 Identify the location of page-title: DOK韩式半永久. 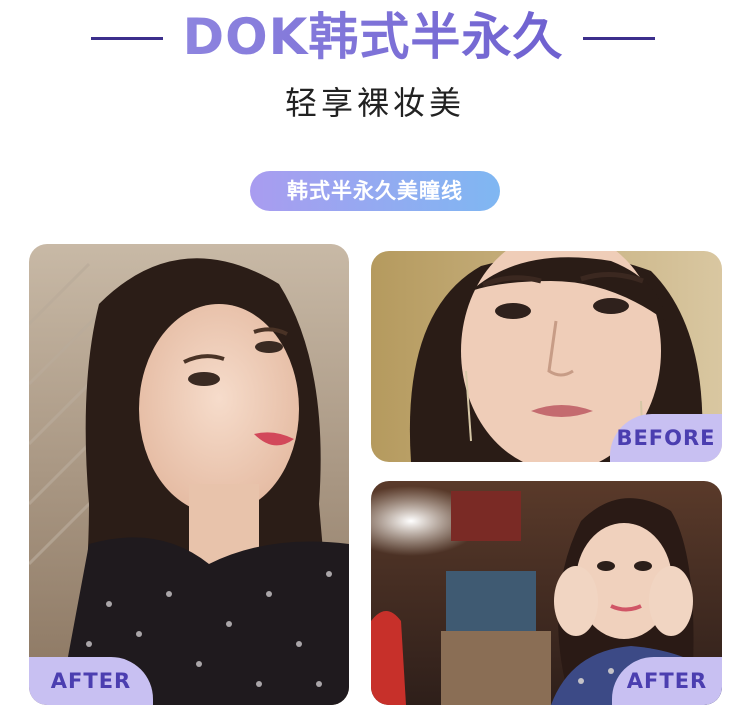
(373, 37).